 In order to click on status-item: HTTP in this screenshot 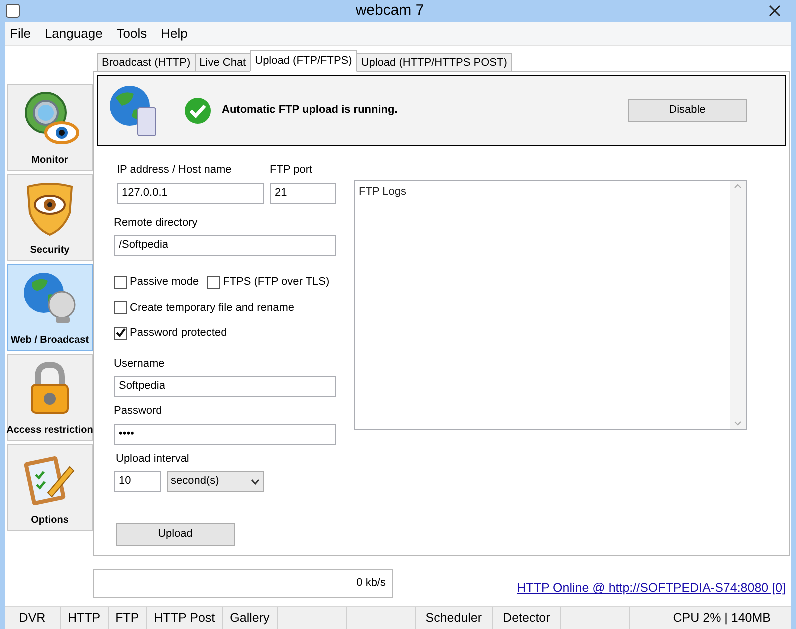, I will do `click(85, 618)`.